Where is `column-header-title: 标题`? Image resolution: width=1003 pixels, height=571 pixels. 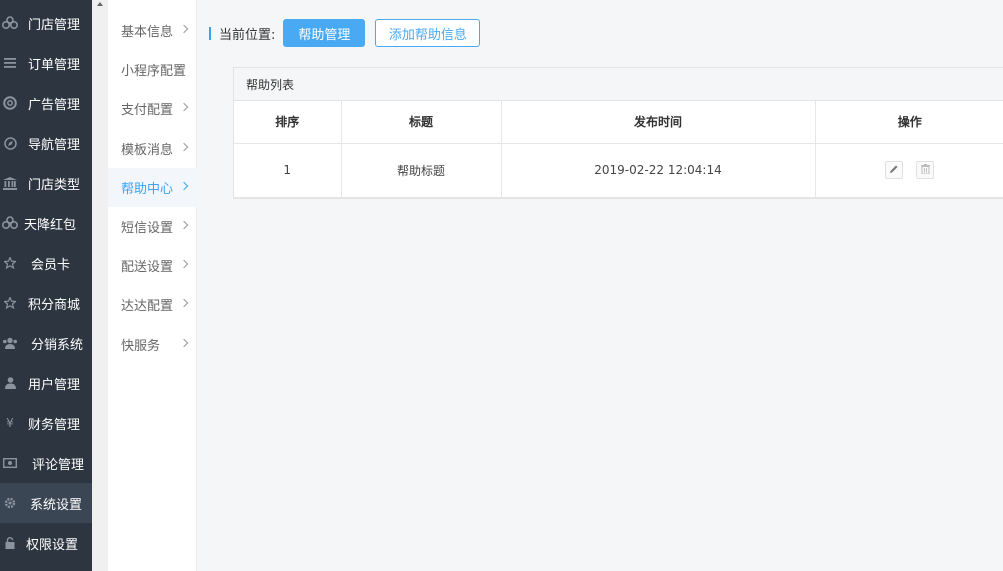 column-header-title: 标题 is located at coordinates (421, 122).